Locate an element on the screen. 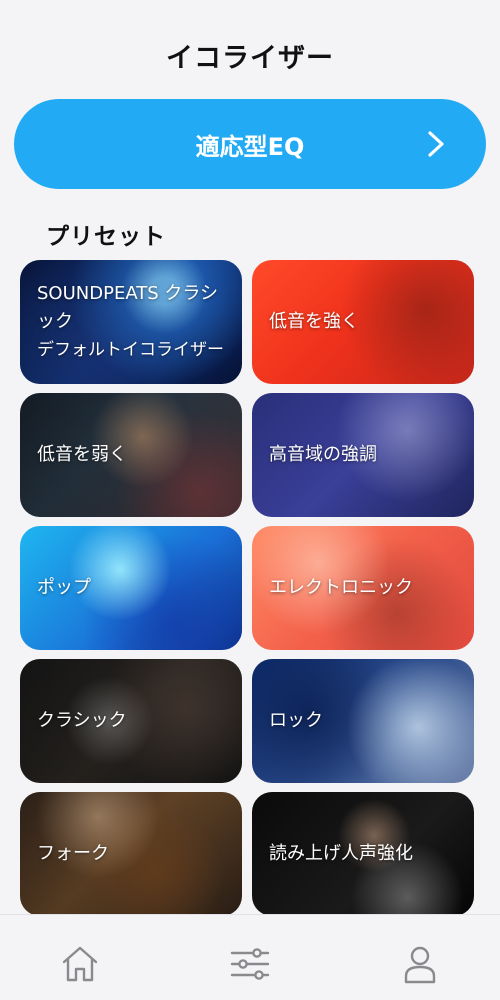 Image resolution: width=500 pixels, height=1000 pixels. preset-label: SOUNDPEATS クラシ is located at coordinates (128, 293).